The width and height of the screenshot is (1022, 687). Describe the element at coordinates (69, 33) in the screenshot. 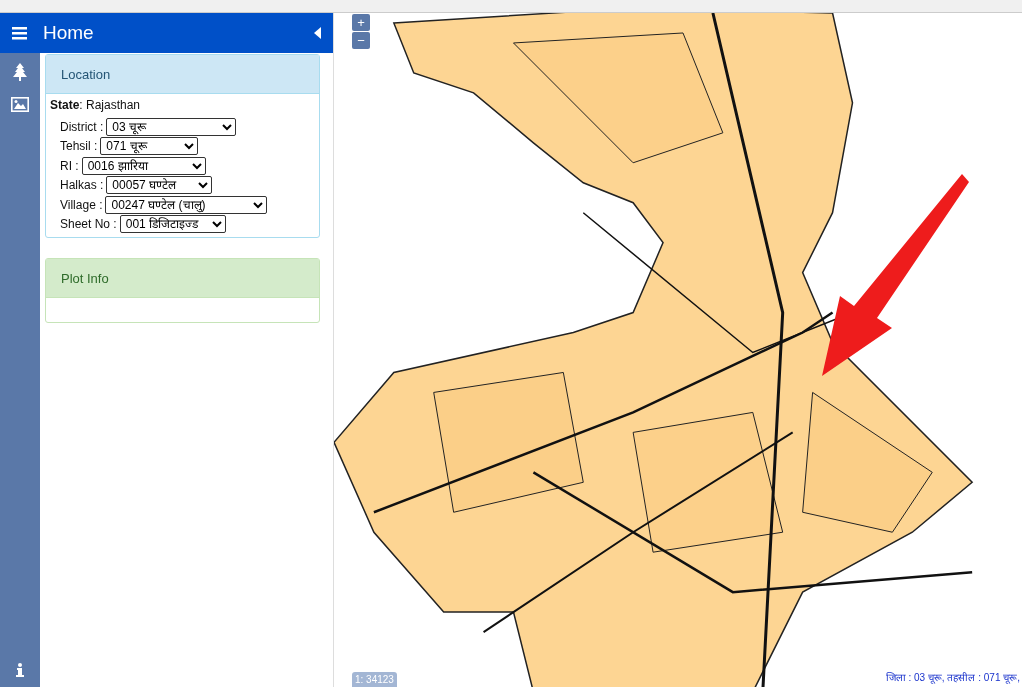

I see `header-title: Home` at that location.